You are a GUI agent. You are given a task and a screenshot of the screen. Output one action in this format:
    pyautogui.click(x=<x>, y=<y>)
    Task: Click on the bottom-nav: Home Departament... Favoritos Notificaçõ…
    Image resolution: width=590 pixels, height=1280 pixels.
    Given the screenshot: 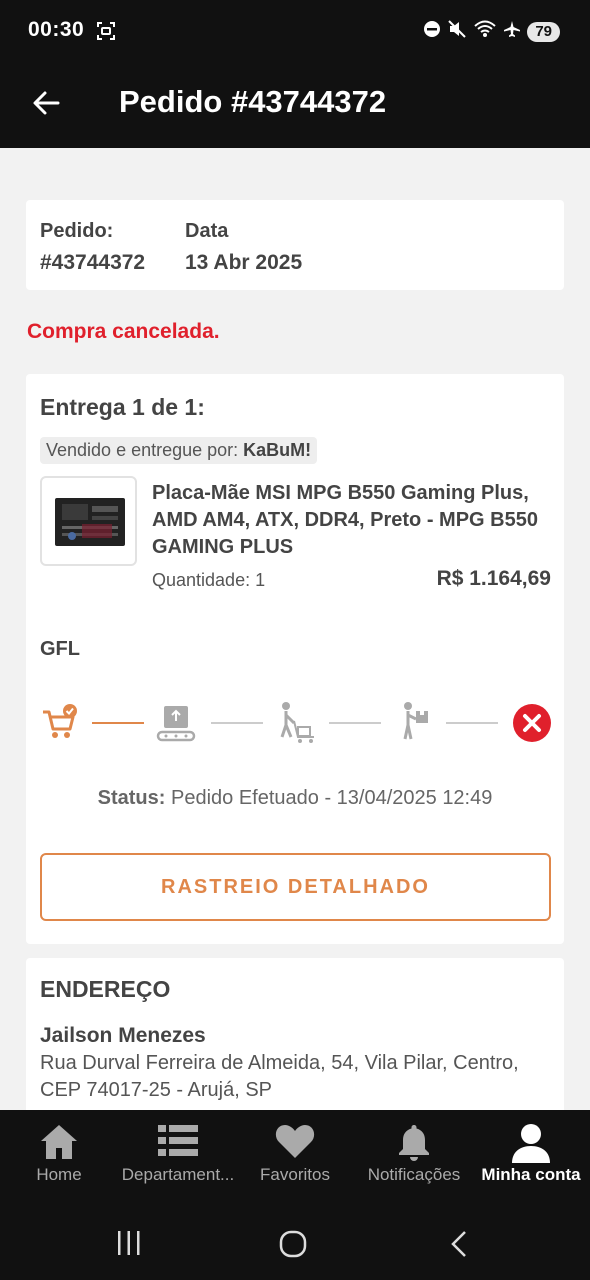 What is the action you would take?
    pyautogui.click(x=295, y=1156)
    